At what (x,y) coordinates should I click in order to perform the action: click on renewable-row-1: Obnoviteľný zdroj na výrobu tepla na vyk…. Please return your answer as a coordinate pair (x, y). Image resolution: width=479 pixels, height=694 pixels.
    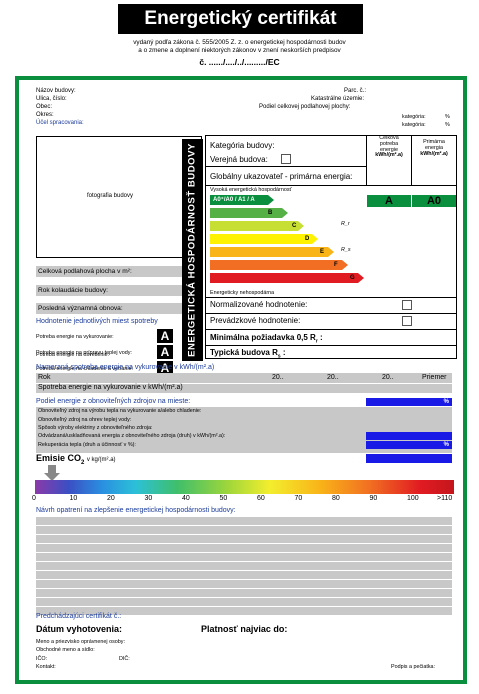
    Looking at the image, I should click on (120, 411).